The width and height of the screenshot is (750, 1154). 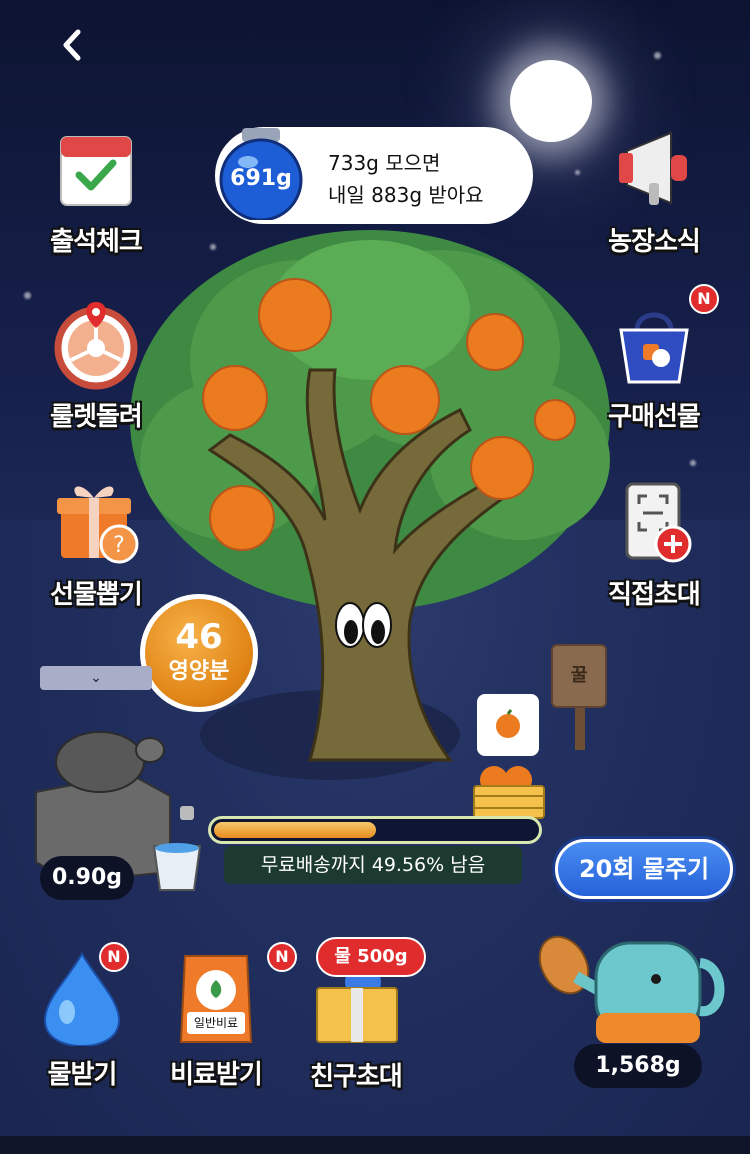 I want to click on roulette-label: 룰렛돌려, so click(x=96, y=417).